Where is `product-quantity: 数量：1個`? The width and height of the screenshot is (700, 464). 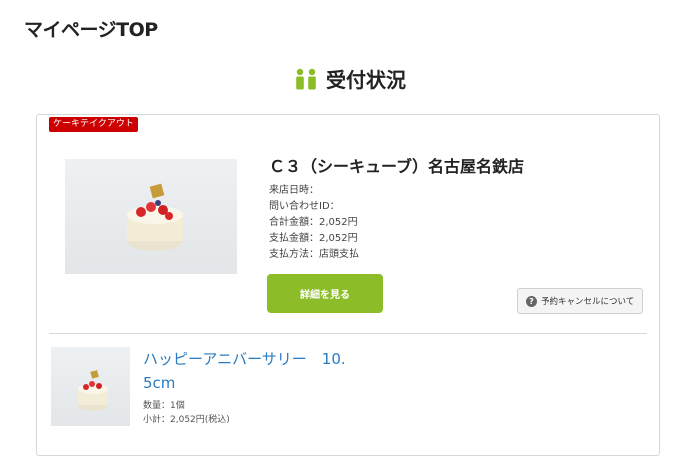
product-quantity: 数量：1個 is located at coordinates (164, 406).